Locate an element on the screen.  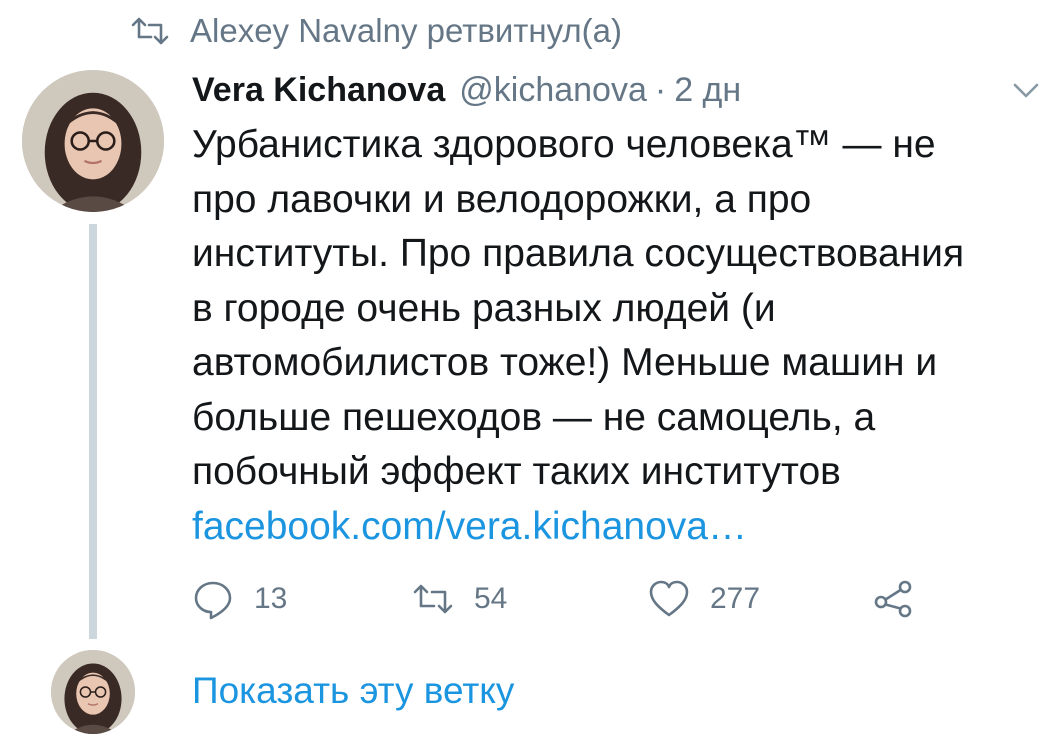
thread-connector-line is located at coordinates (93, 431).